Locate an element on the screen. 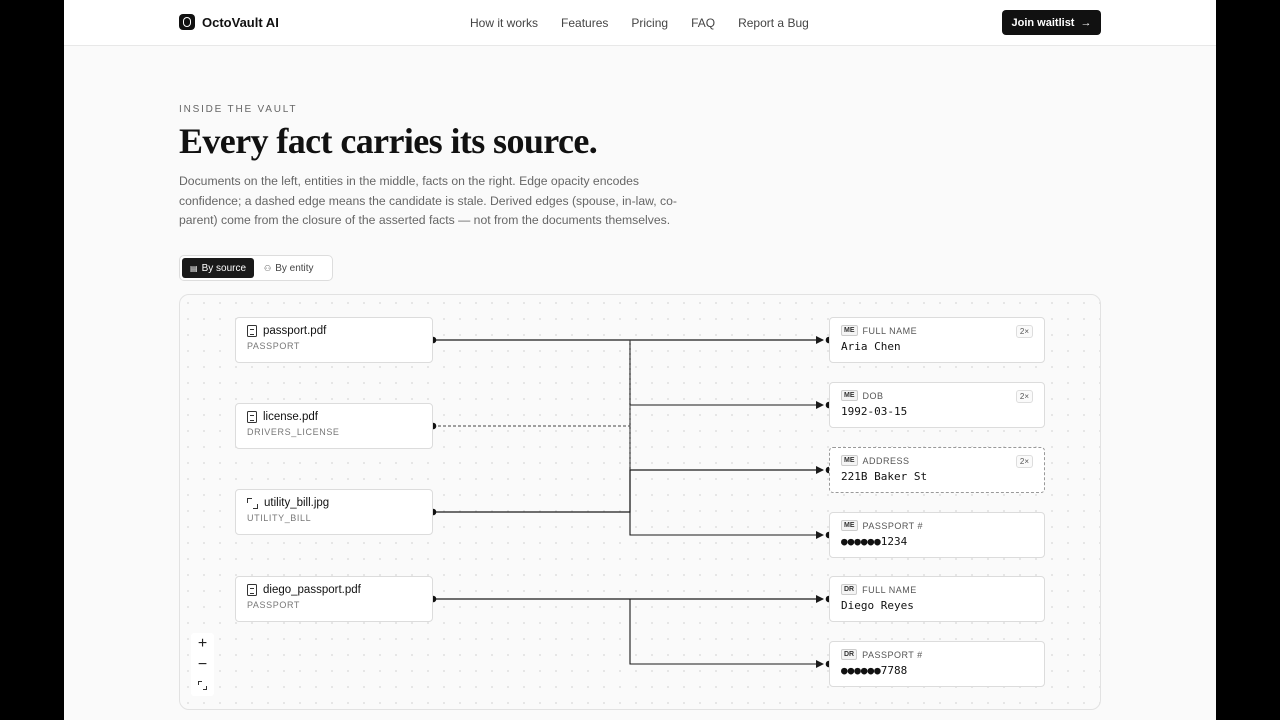 This screenshot has width=1280, height=720. brand-name: OctoVault AI is located at coordinates (240, 22).